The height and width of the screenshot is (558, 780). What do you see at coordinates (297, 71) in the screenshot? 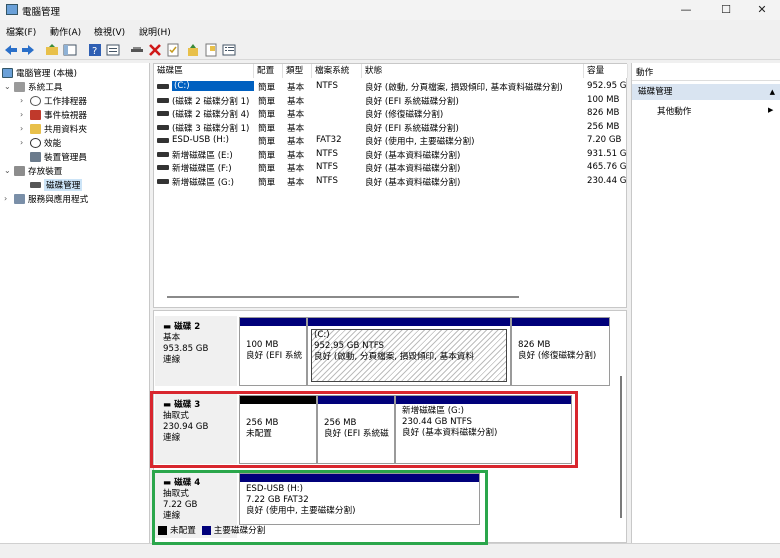
I see `column-type: 類型` at bounding box center [297, 71].